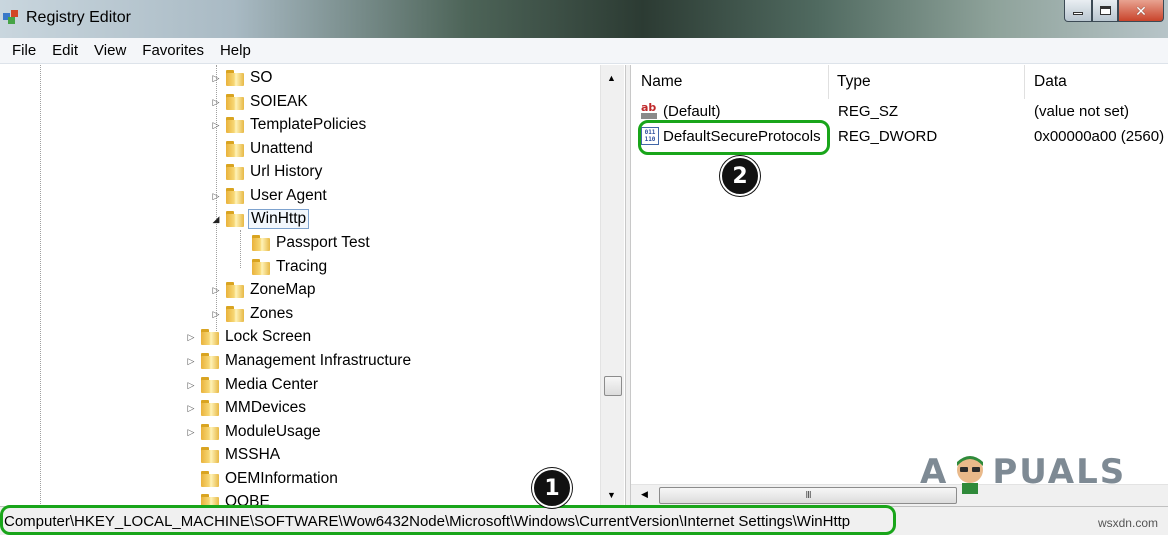  I want to click on tree-item-label: MMDevices, so click(265, 407).